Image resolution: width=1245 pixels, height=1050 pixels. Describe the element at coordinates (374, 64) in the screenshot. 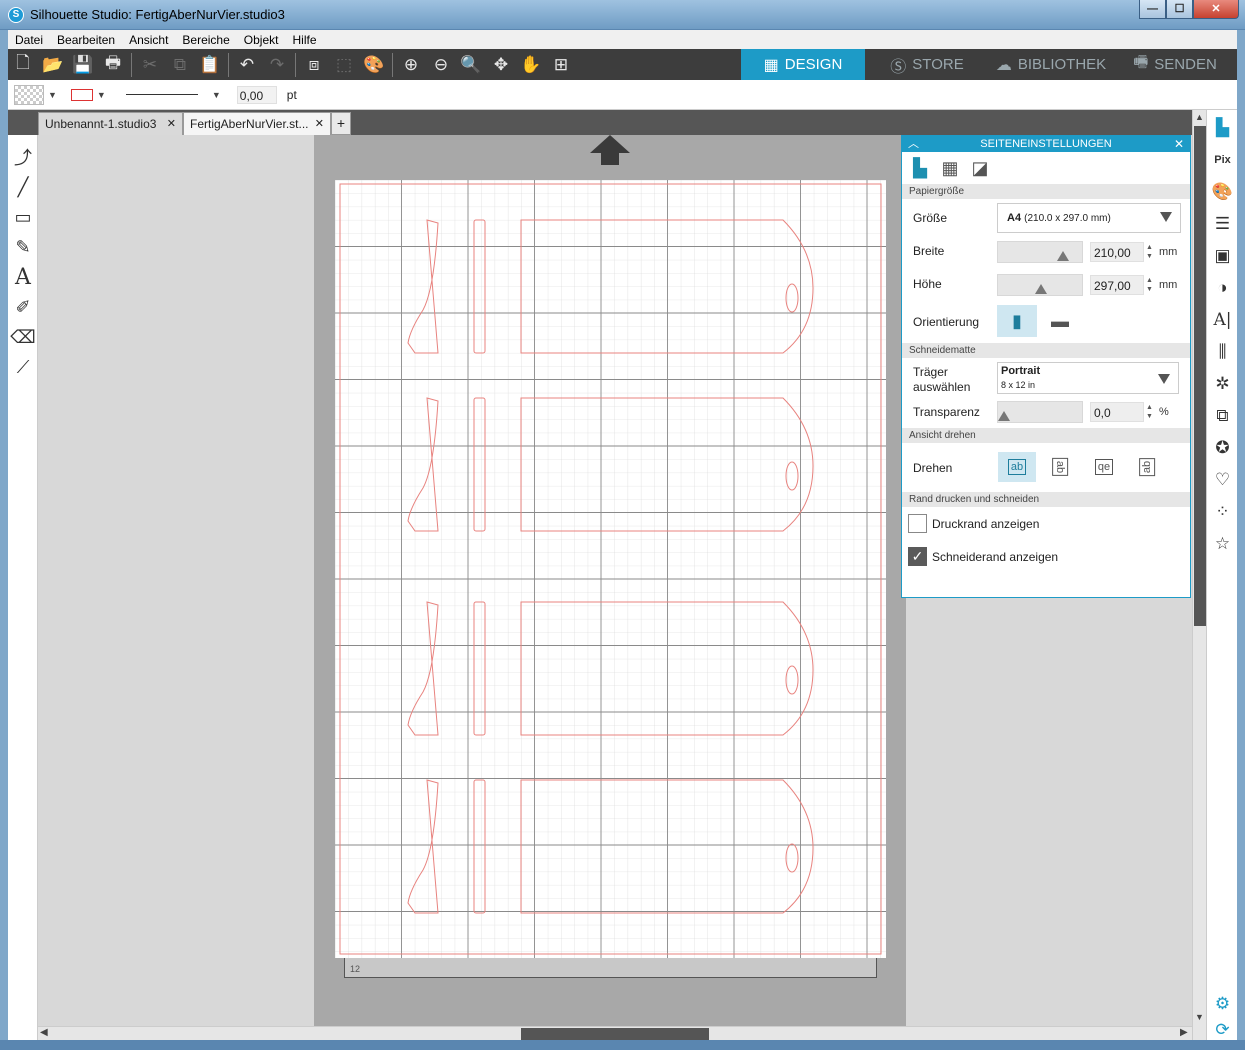

I see `color-palette-icon: 🎨` at that location.